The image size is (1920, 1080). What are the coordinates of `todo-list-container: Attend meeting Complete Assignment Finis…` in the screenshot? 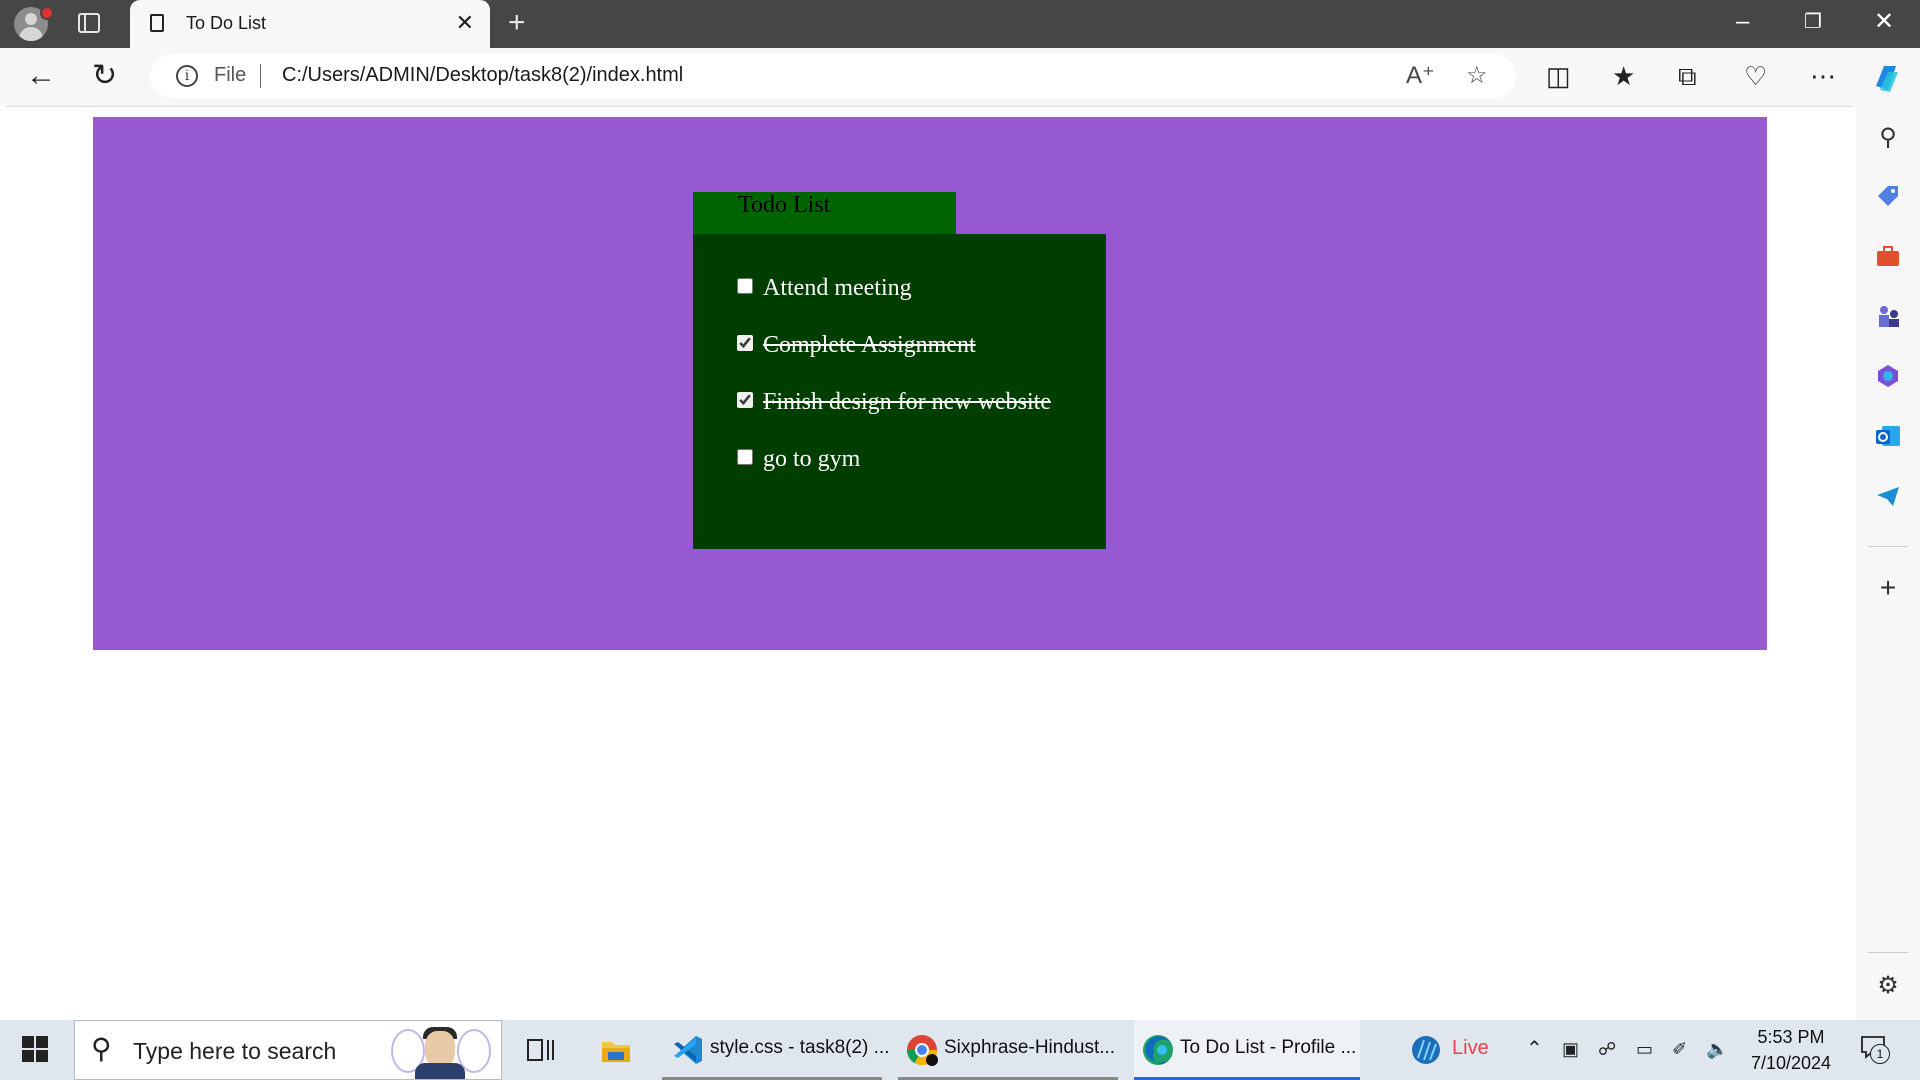 It's located at (899, 391).